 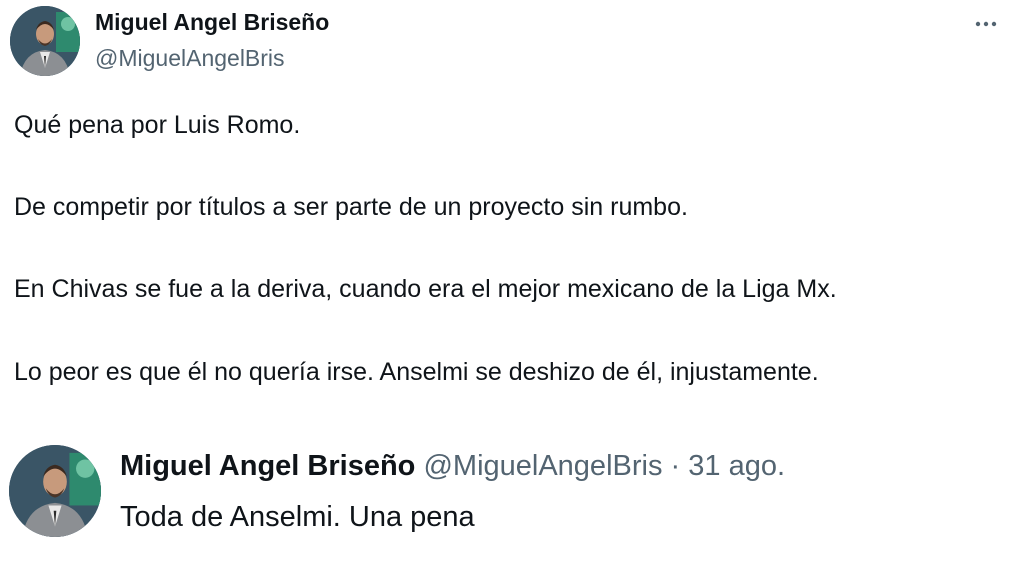 I want to click on quoted-author-avatar, so click(x=55, y=491).